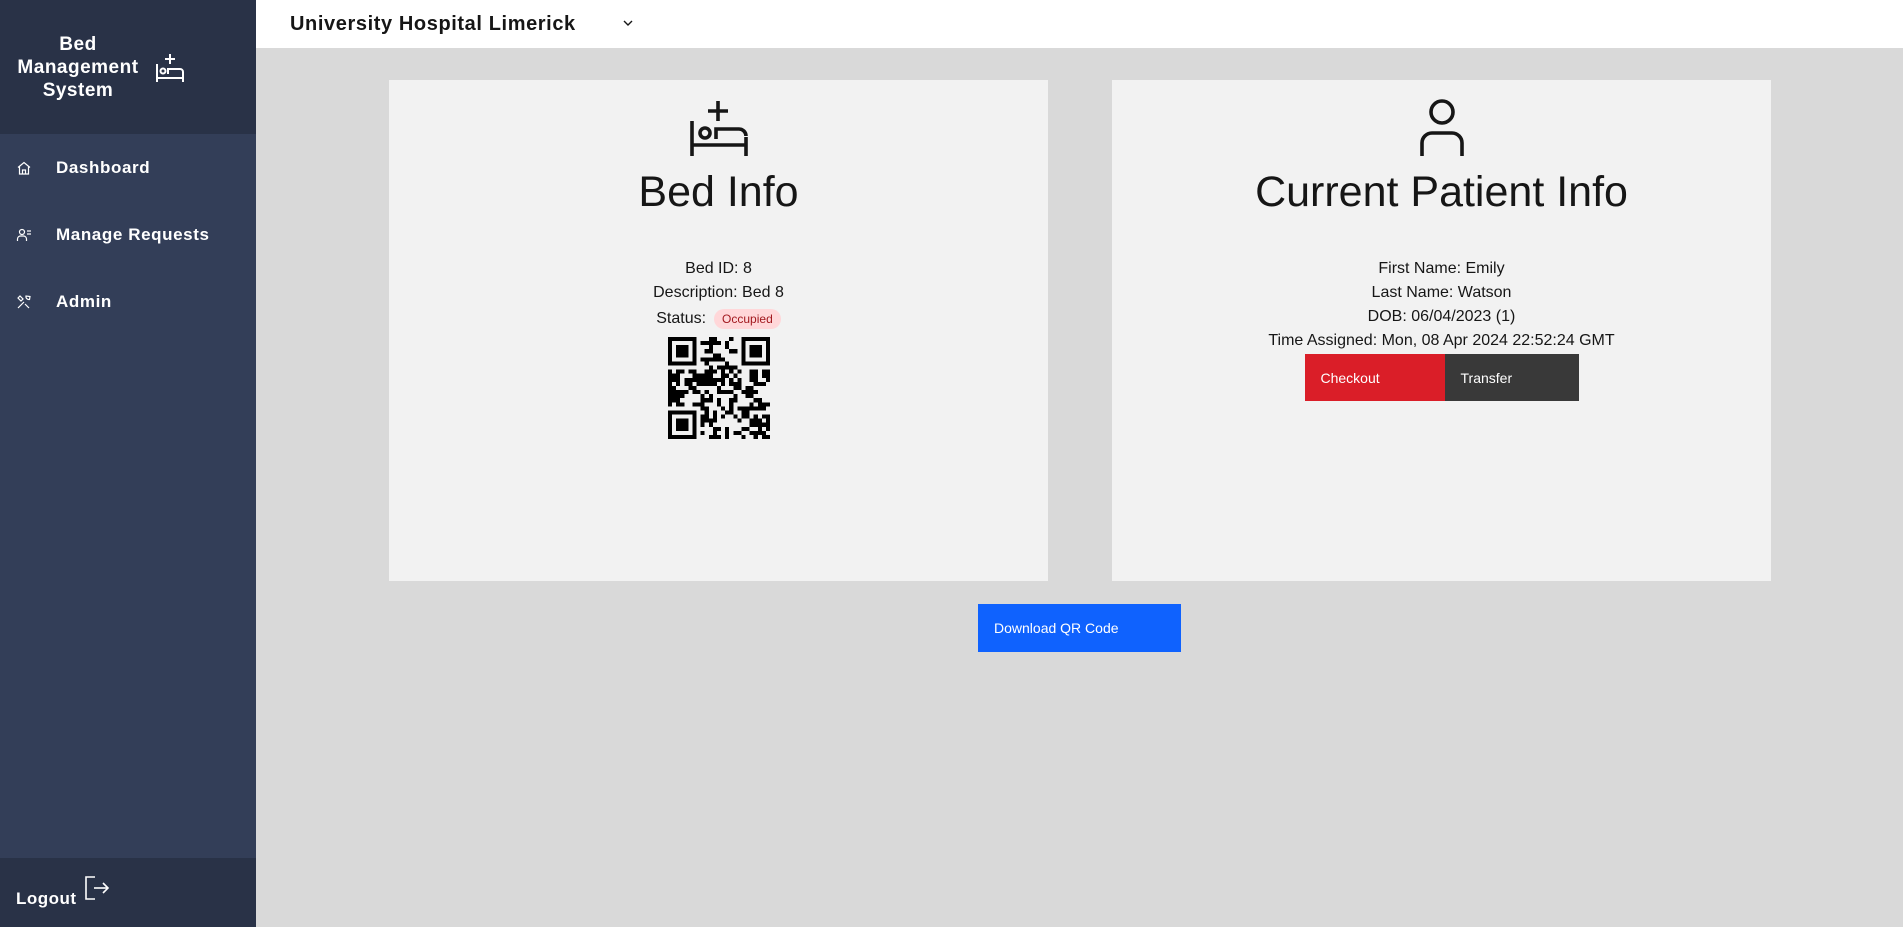 The image size is (1903, 927). I want to click on patient-actions: Checkout Transfer, so click(1441, 377).